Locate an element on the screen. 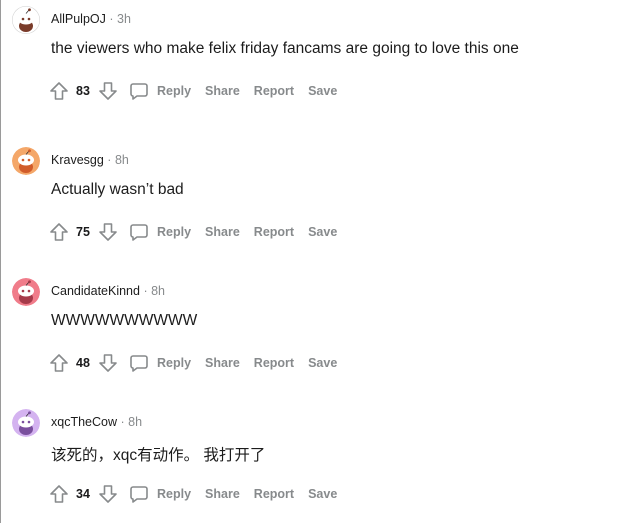 The width and height of the screenshot is (640, 523). comment-meta: xqcTheCow · 8h is located at coordinates (96, 422).